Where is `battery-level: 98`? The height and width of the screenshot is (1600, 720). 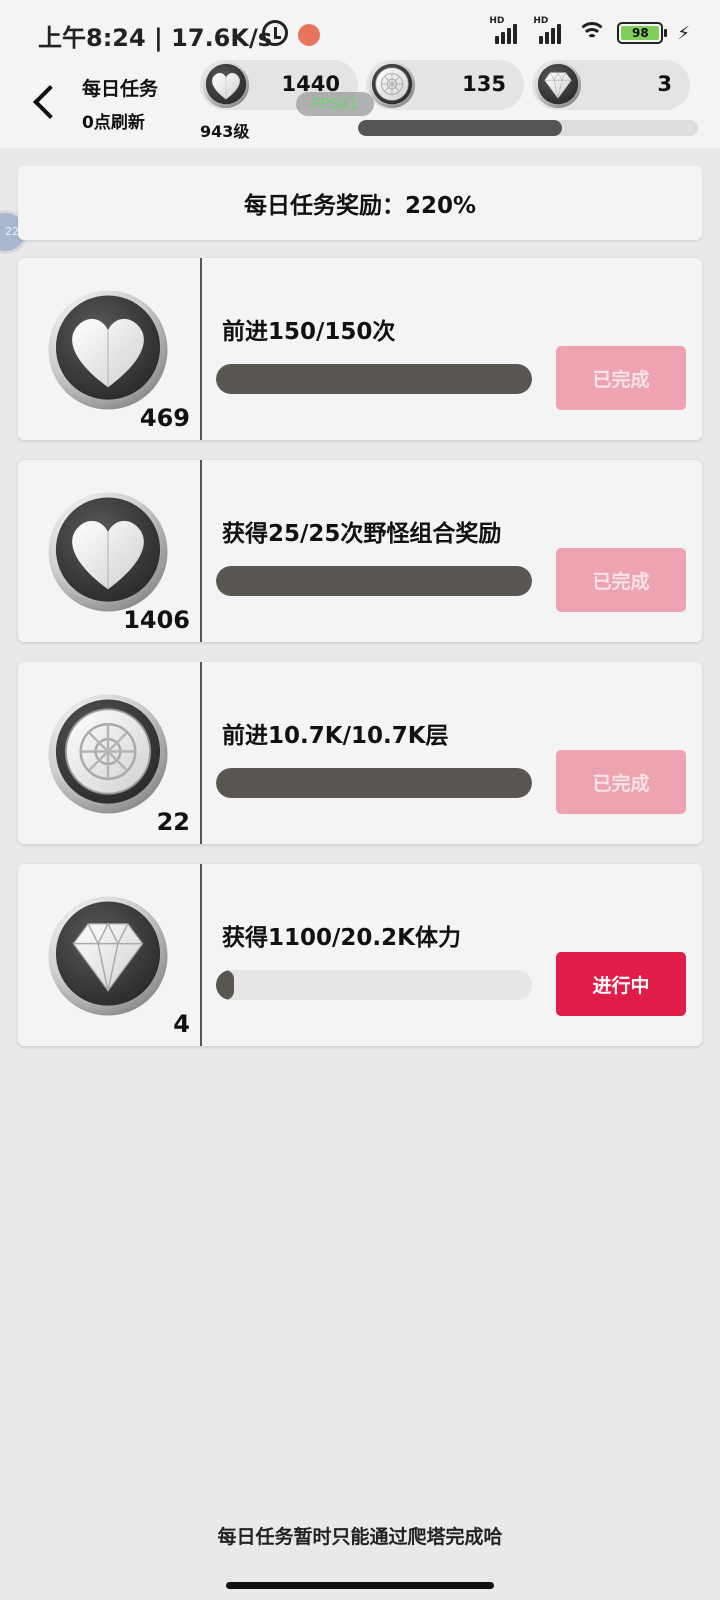
battery-level: 98 is located at coordinates (640, 33).